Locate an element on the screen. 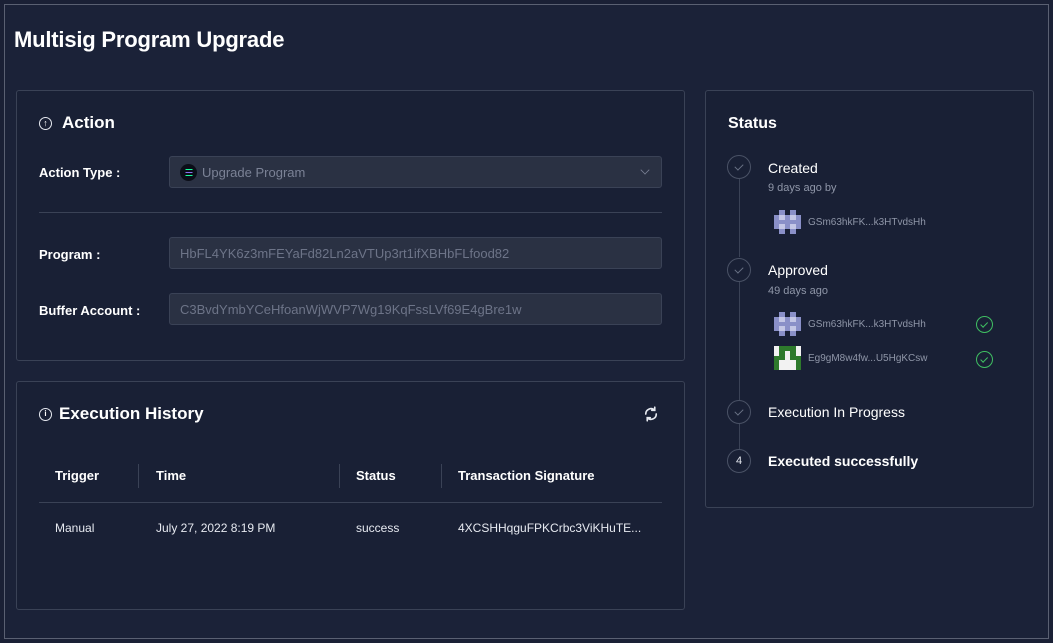 The image size is (1053, 643). history-card-header: i Execution History is located at coordinates (121, 414).